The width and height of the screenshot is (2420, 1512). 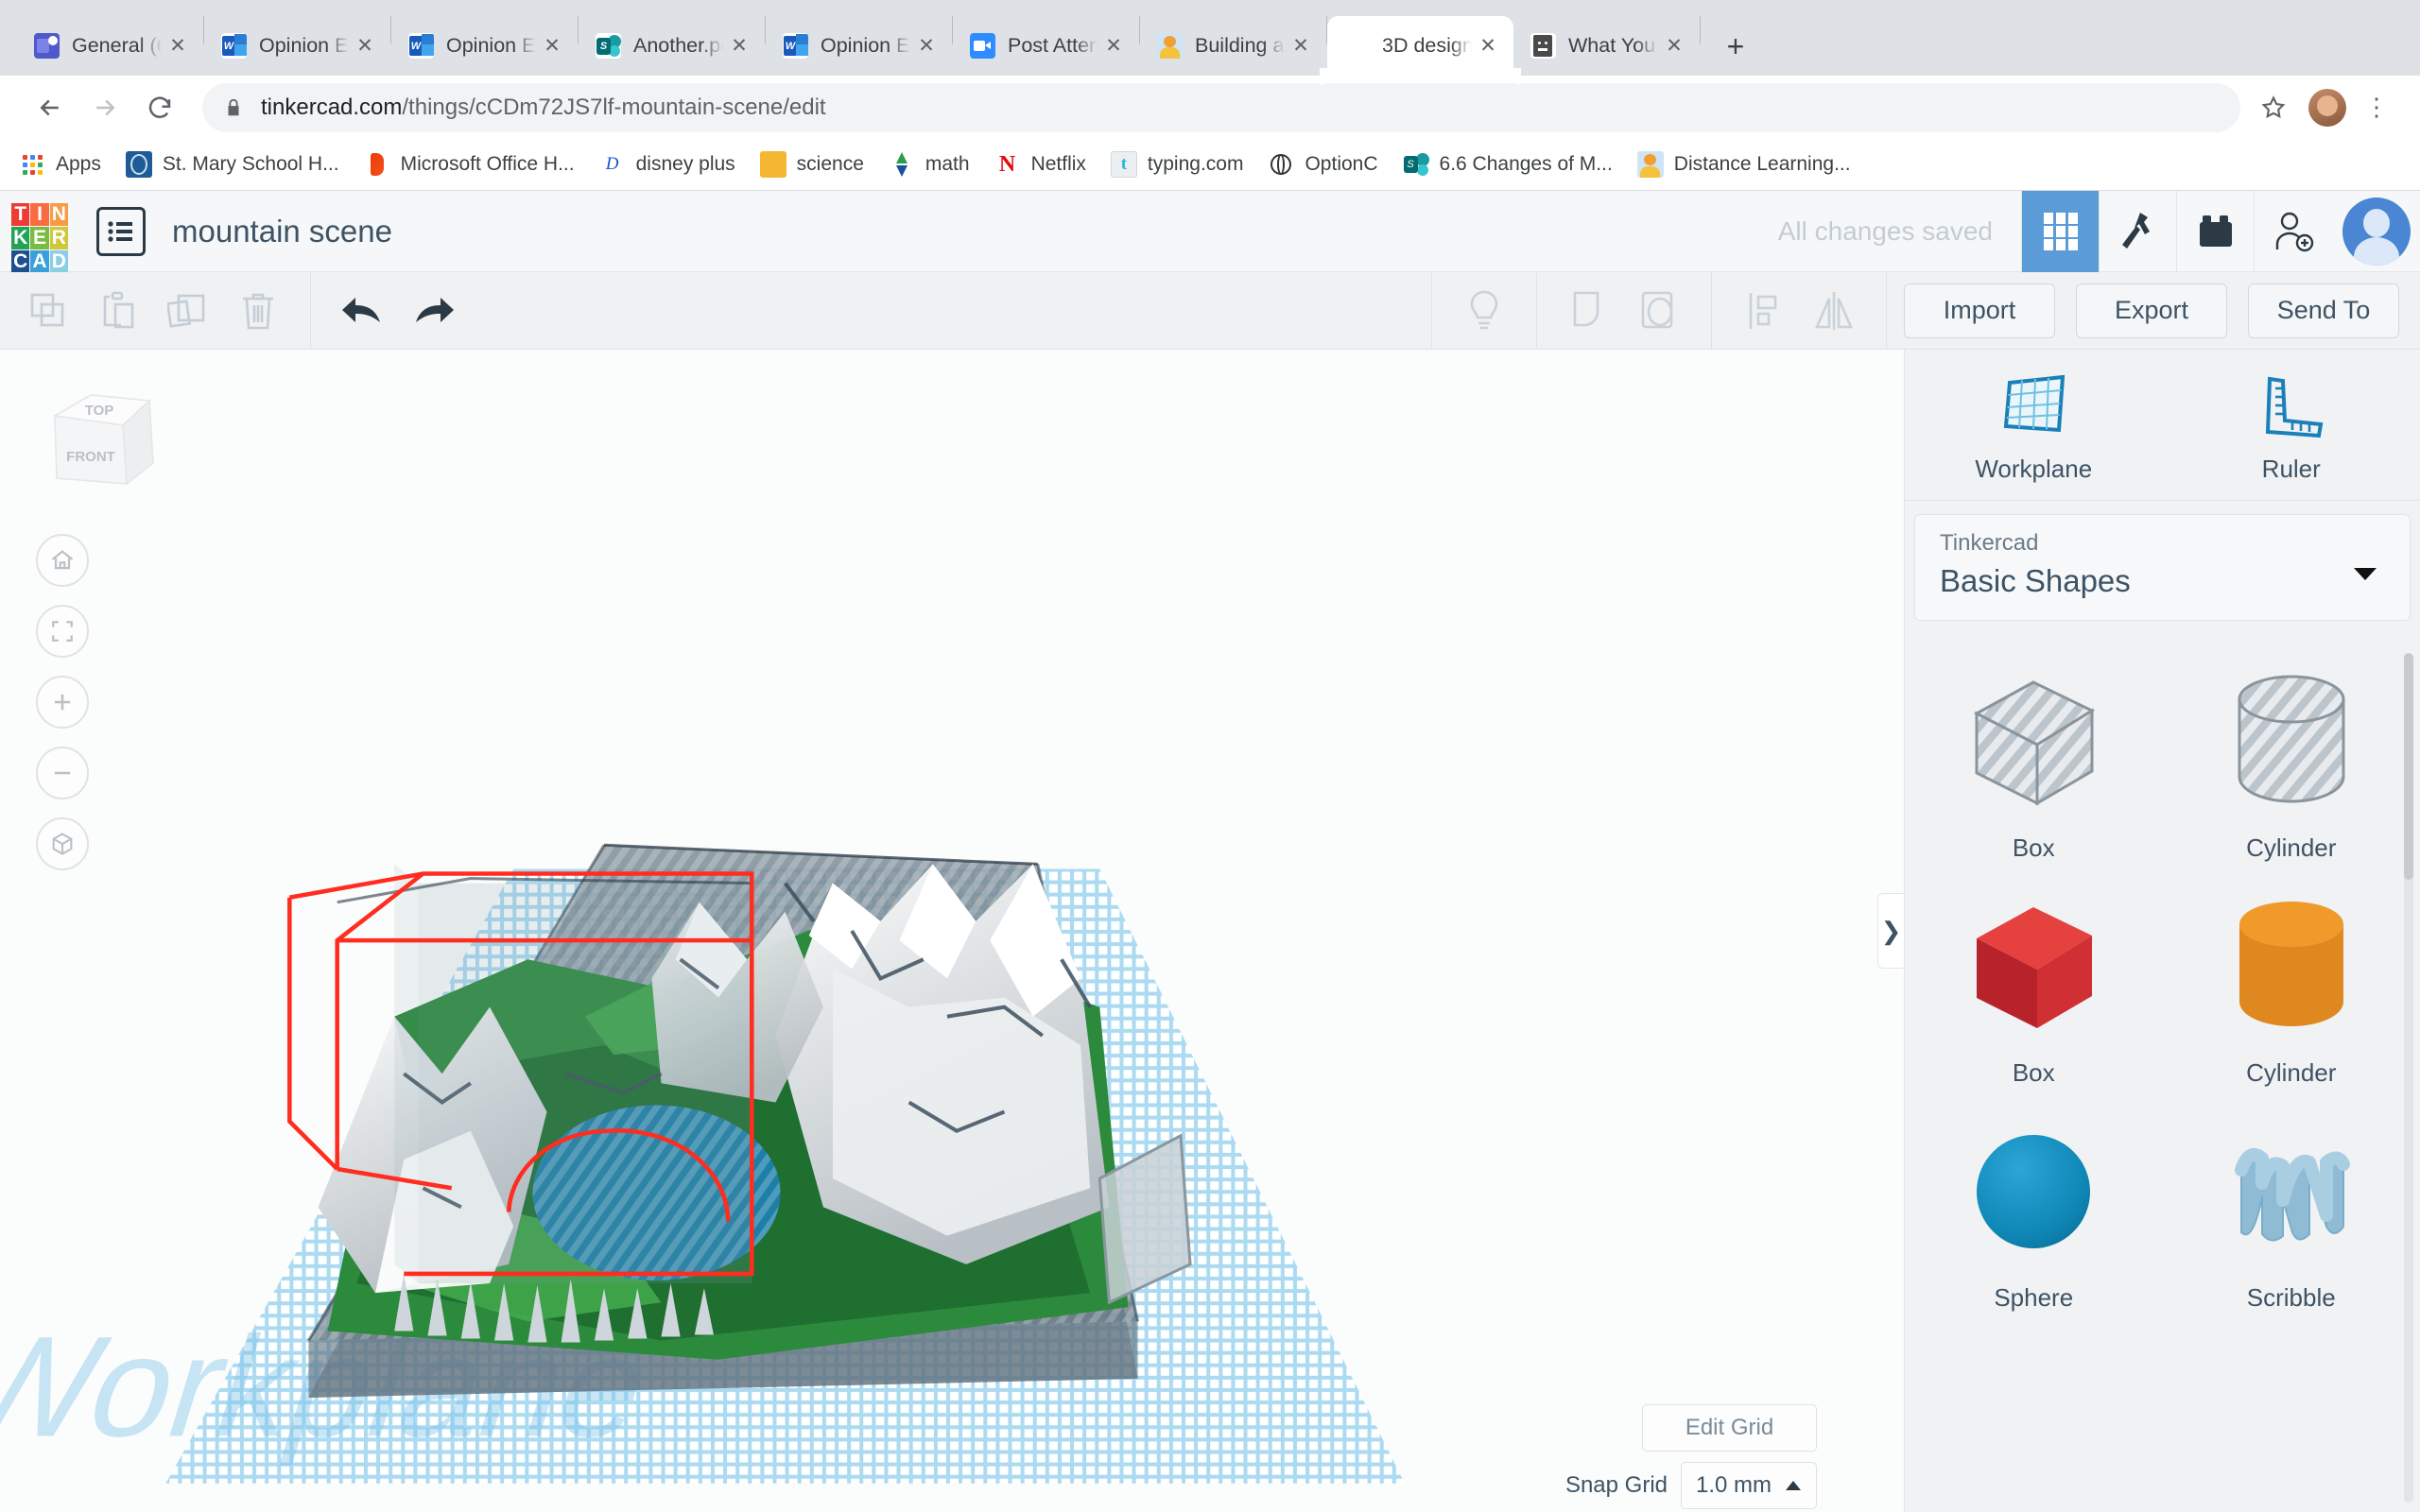 What do you see at coordinates (1834, 311) in the screenshot?
I see `mirror-icon` at bounding box center [1834, 311].